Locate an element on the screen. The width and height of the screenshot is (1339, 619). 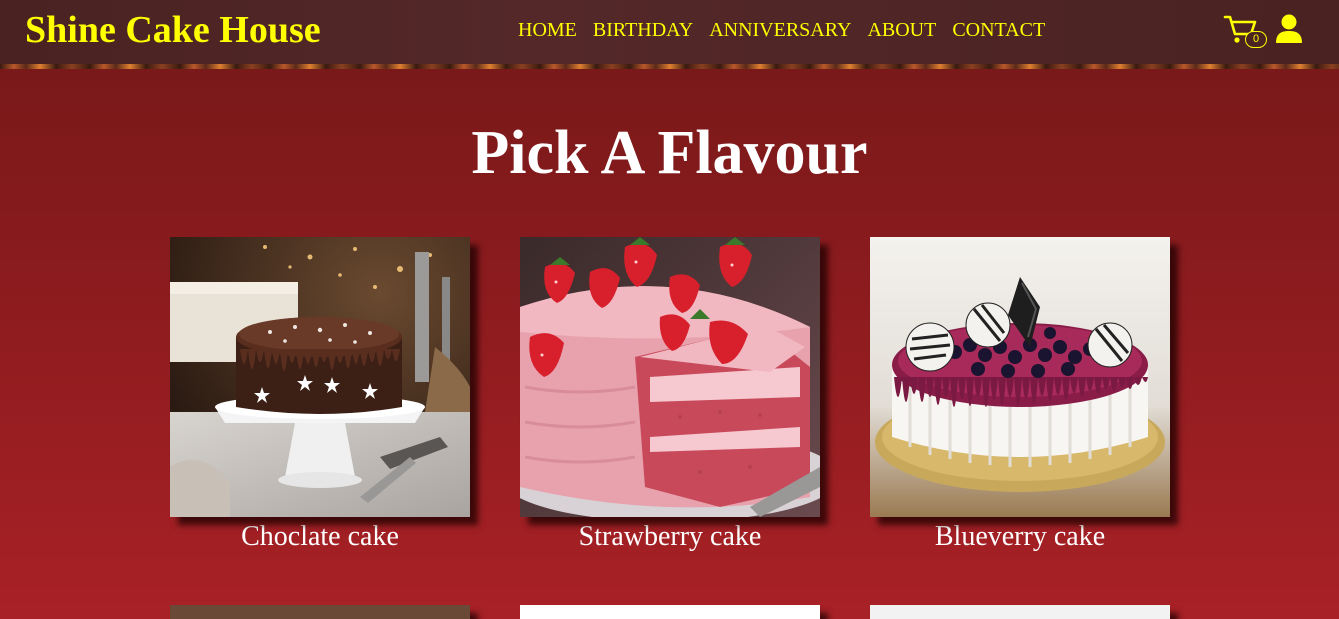
user-account-button is located at coordinates (1289, 29).